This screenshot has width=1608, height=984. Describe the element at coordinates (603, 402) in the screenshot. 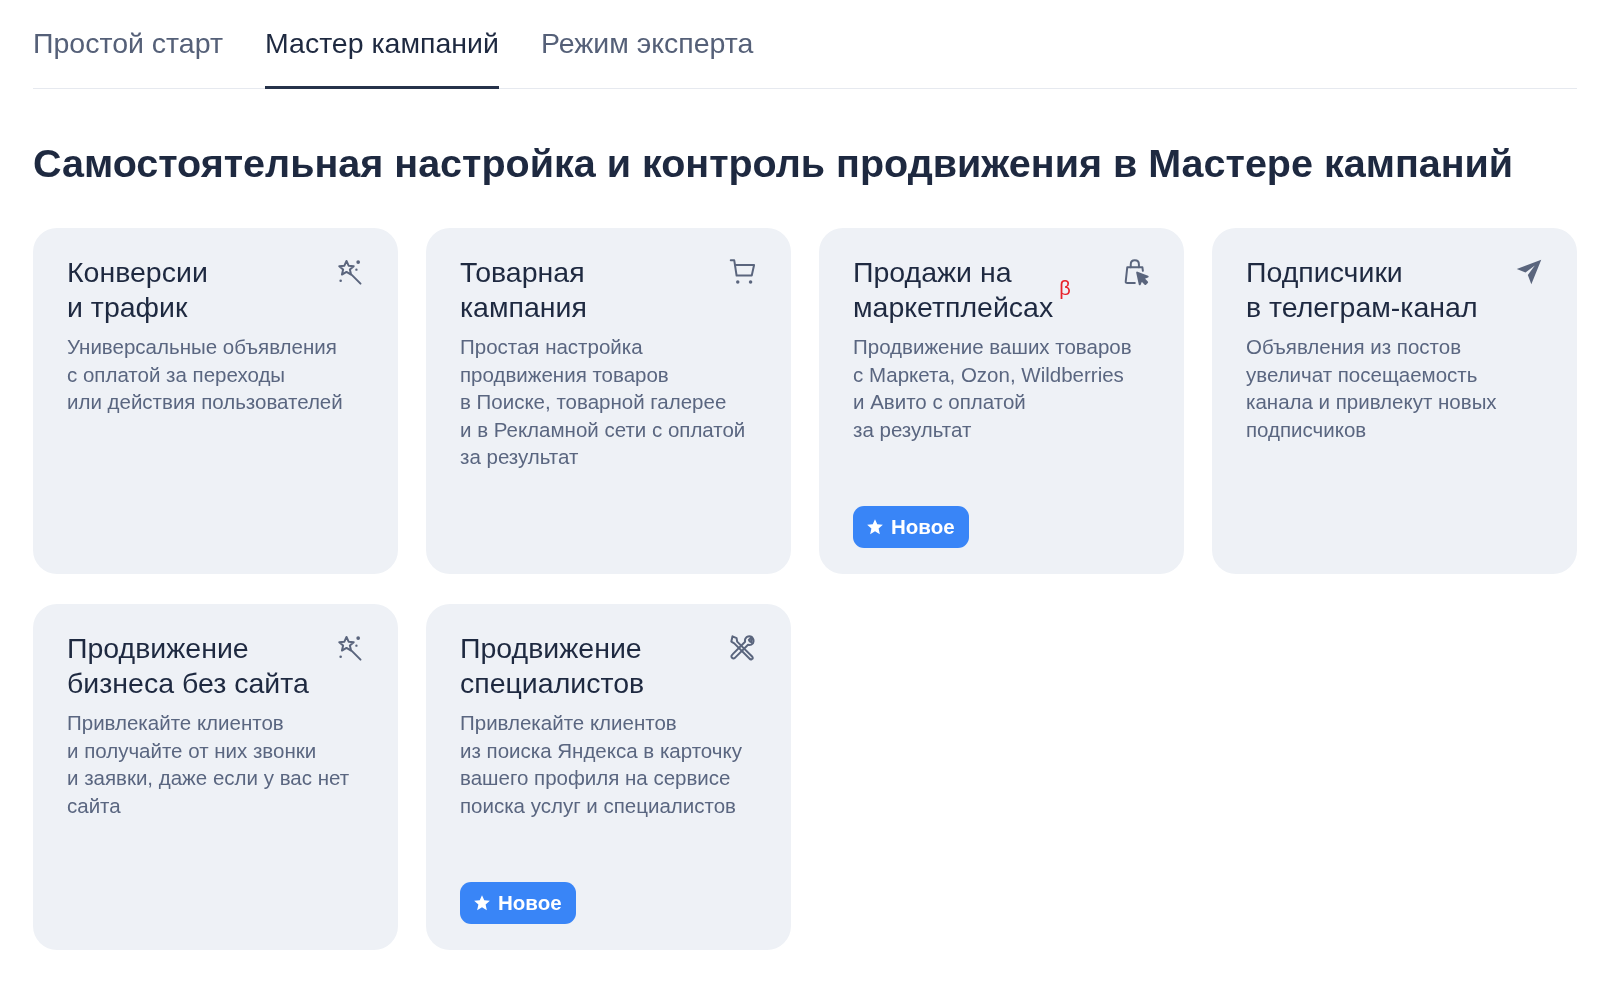

I see `card-description: Простая настройка продвижения товаров в Поиске, товарной галерее и в Рекламной сети с оплатой за результат` at that location.